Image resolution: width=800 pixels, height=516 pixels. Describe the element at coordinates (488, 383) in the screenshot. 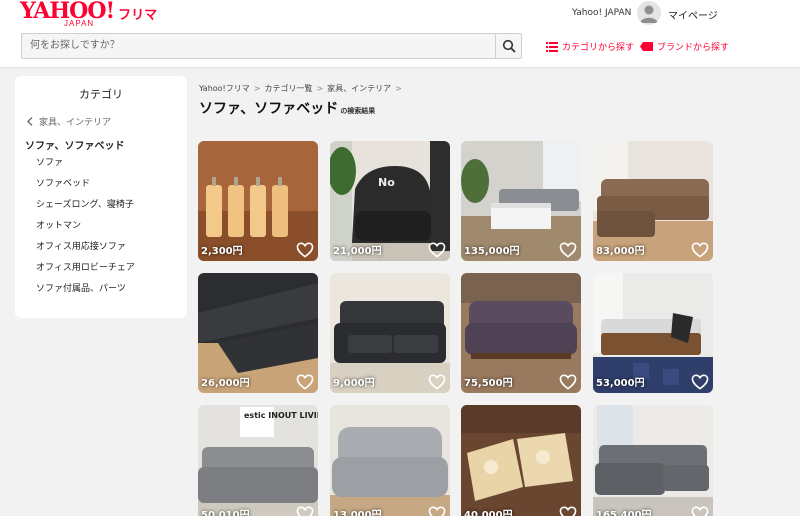

I see `product-price: 75,500円` at that location.